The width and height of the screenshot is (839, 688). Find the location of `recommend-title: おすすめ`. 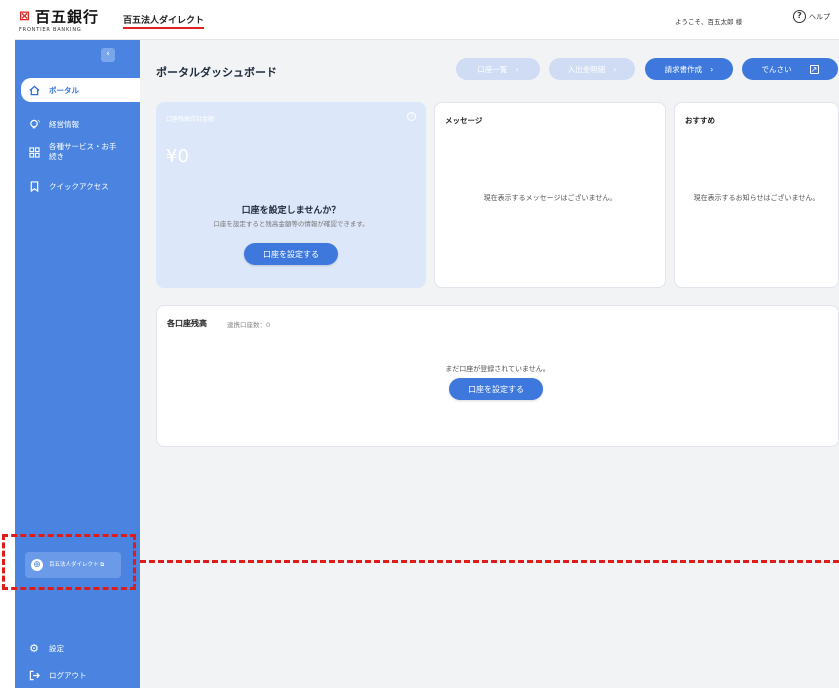

recommend-title: おすすめ is located at coordinates (700, 120).